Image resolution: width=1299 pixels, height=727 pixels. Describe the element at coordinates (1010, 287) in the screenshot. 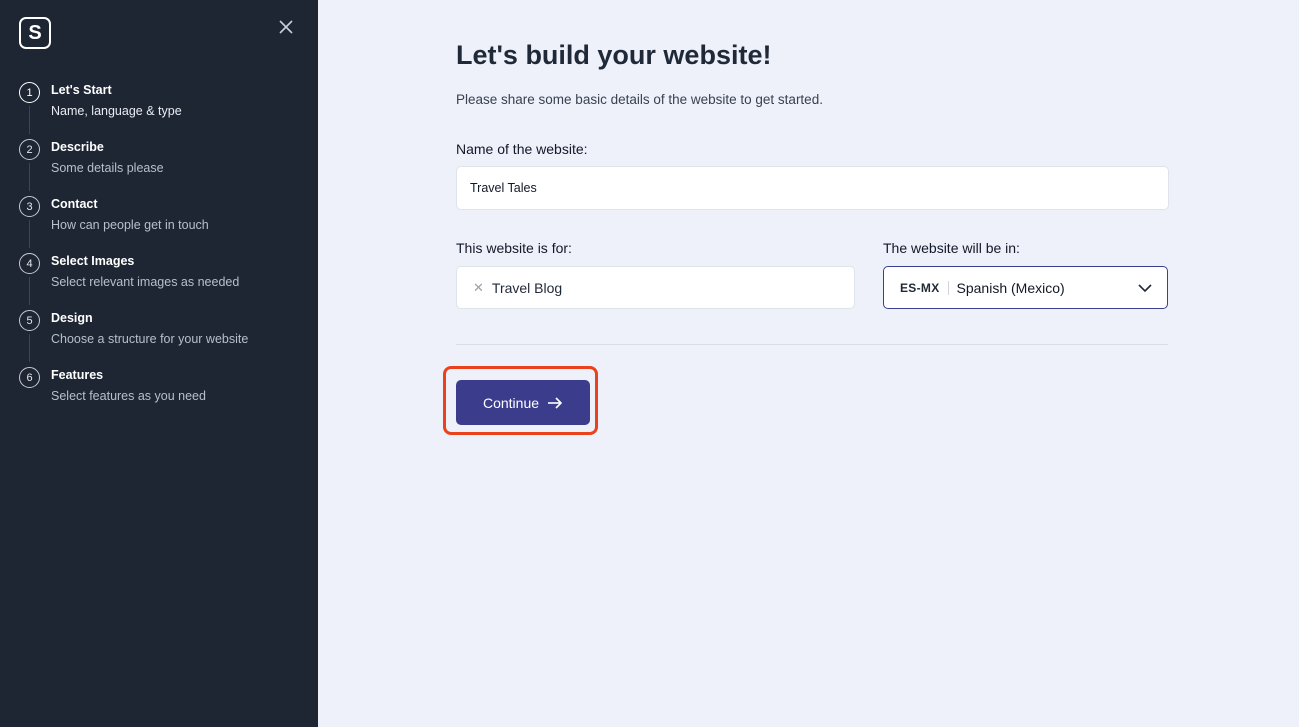

I see `language-name: Spanish (Mexico)` at that location.